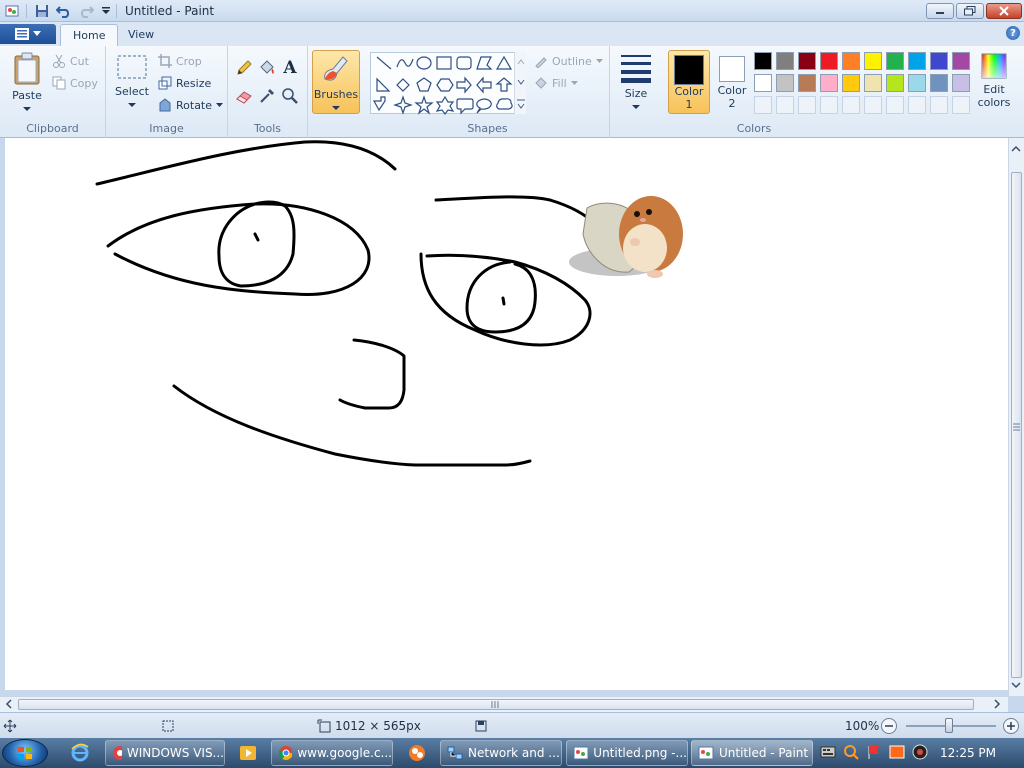 This screenshot has height=768, width=1024. What do you see at coordinates (994, 80) in the screenshot?
I see `edit-colors-button: Edit colors` at bounding box center [994, 80].